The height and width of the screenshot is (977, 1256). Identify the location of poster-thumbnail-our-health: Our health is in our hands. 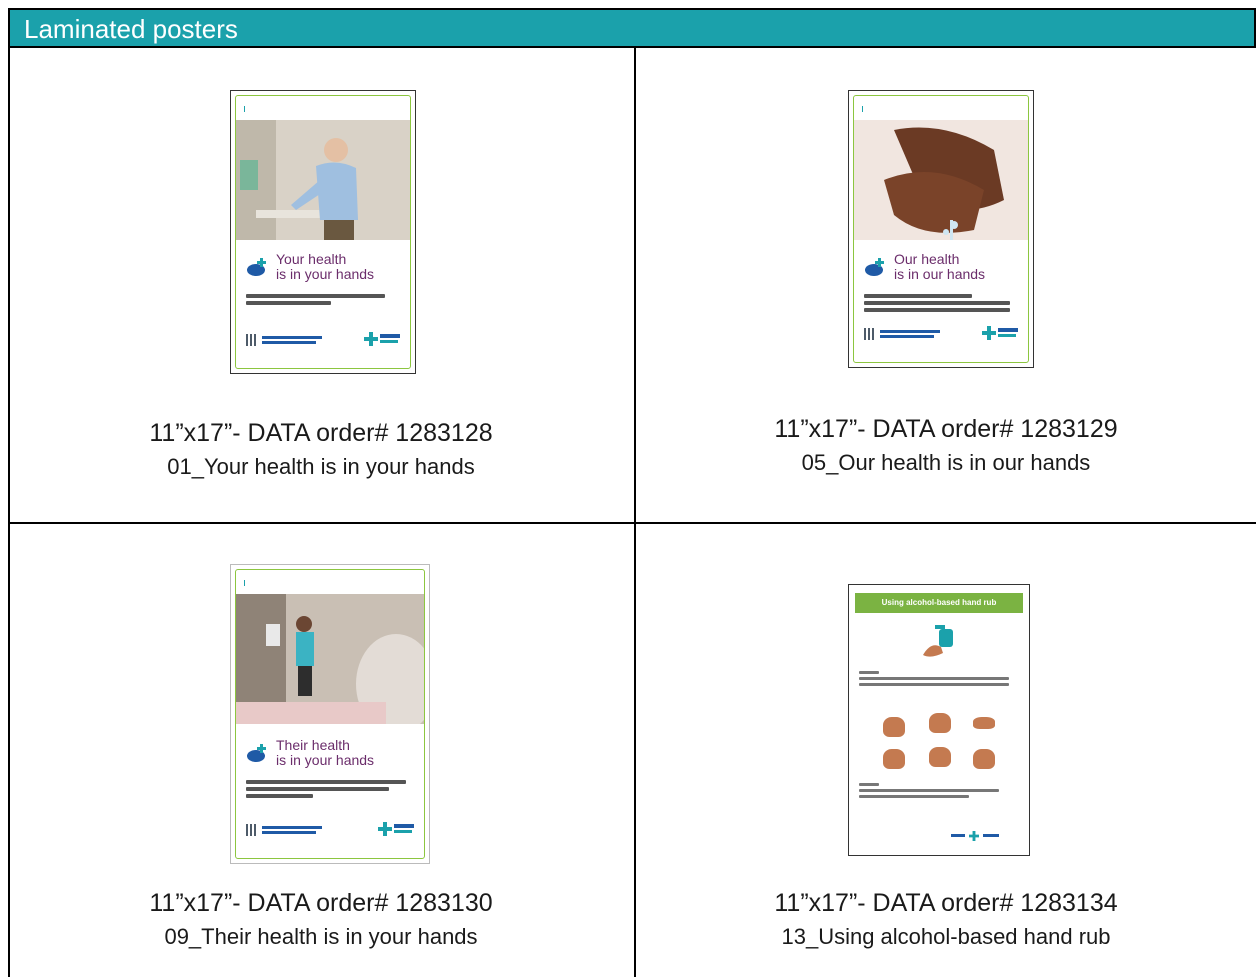
(941, 229).